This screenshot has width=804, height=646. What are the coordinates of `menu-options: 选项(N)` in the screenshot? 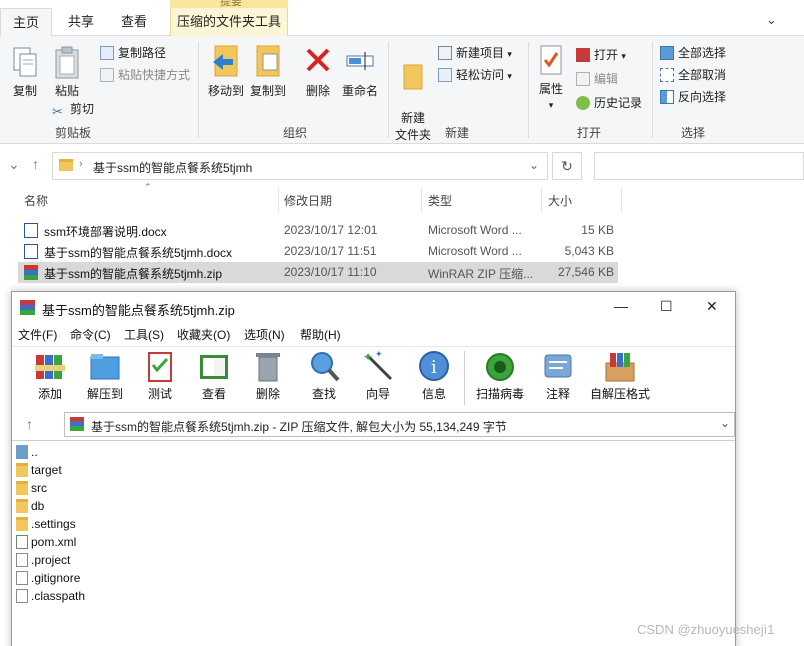 It's located at (264, 334).